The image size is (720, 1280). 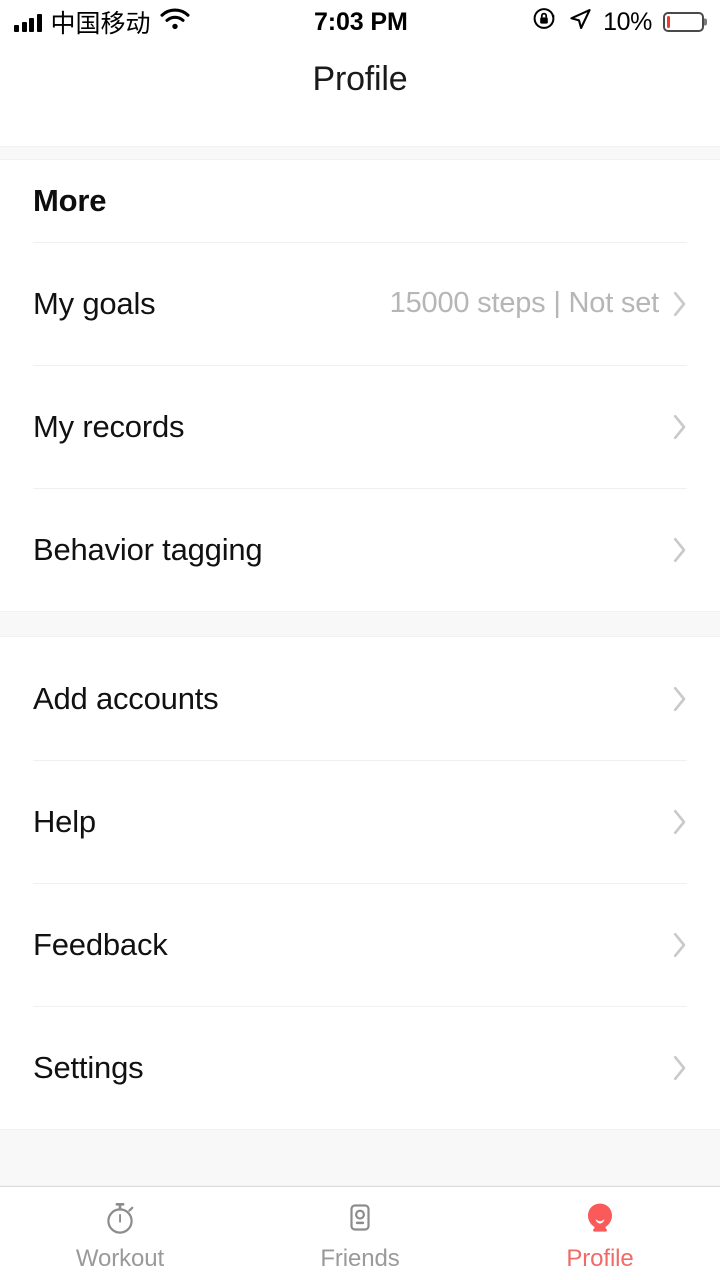 I want to click on row-add-accounts: Add accounts, so click(x=360, y=698).